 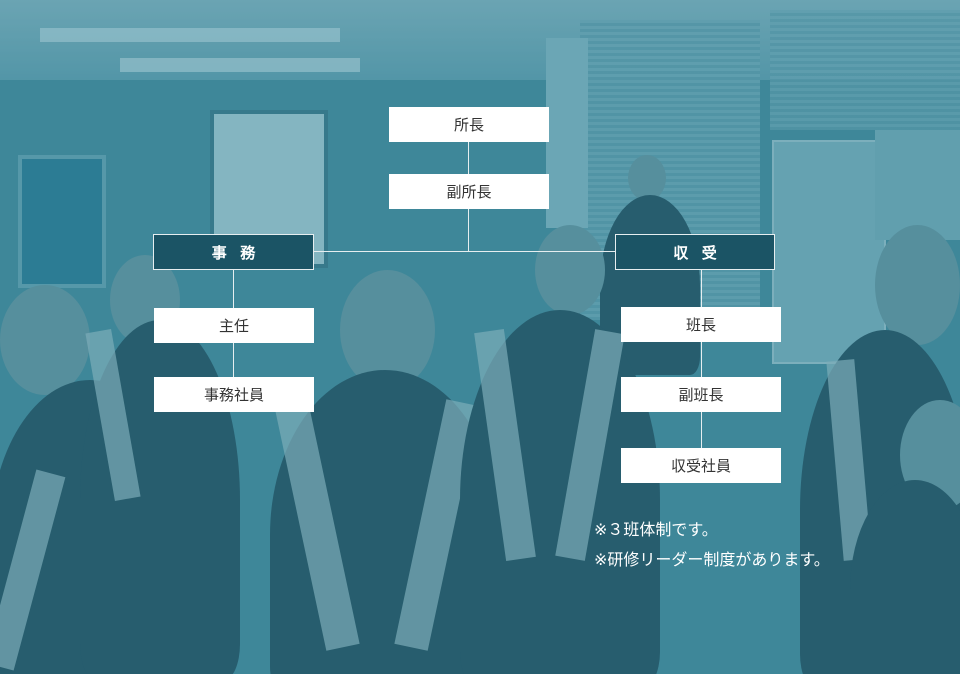 I want to click on office-member-label: 主任, so click(x=233, y=326).